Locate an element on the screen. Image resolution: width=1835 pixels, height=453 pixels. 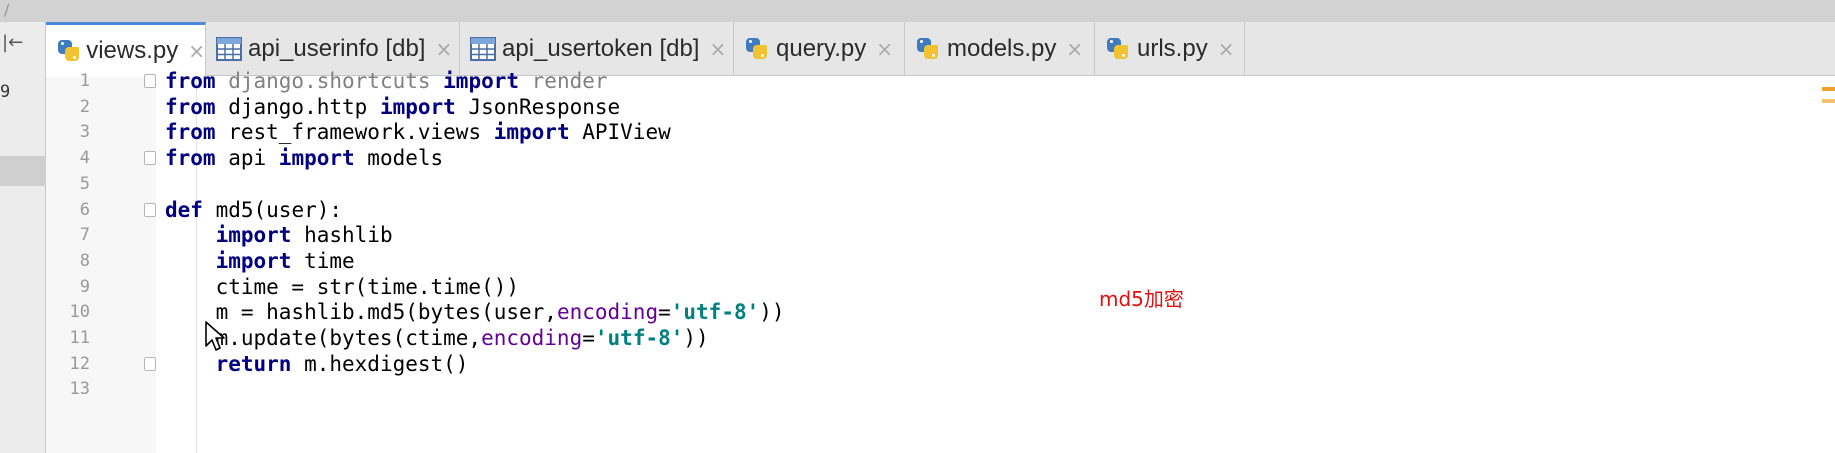
left-panel-selected-row is located at coordinates (23, 171).